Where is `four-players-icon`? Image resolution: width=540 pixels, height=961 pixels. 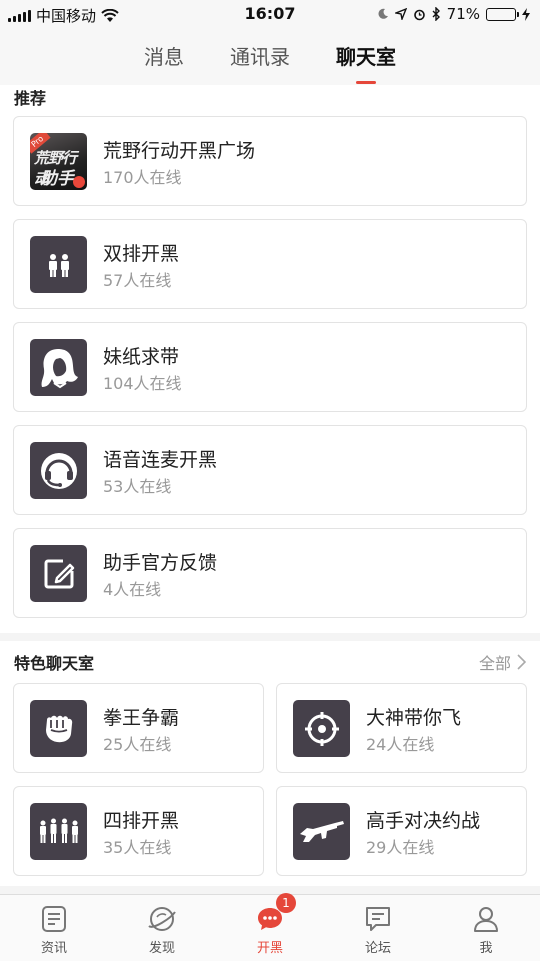 four-players-icon is located at coordinates (58, 831).